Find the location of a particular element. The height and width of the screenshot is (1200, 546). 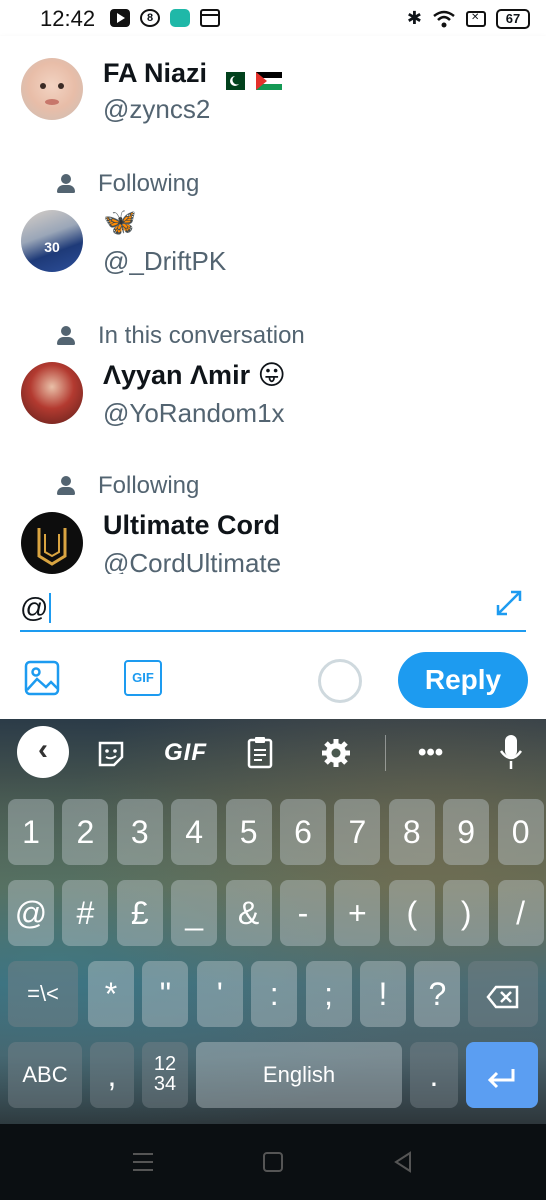

more-icon: ••• is located at coordinates (430, 753).